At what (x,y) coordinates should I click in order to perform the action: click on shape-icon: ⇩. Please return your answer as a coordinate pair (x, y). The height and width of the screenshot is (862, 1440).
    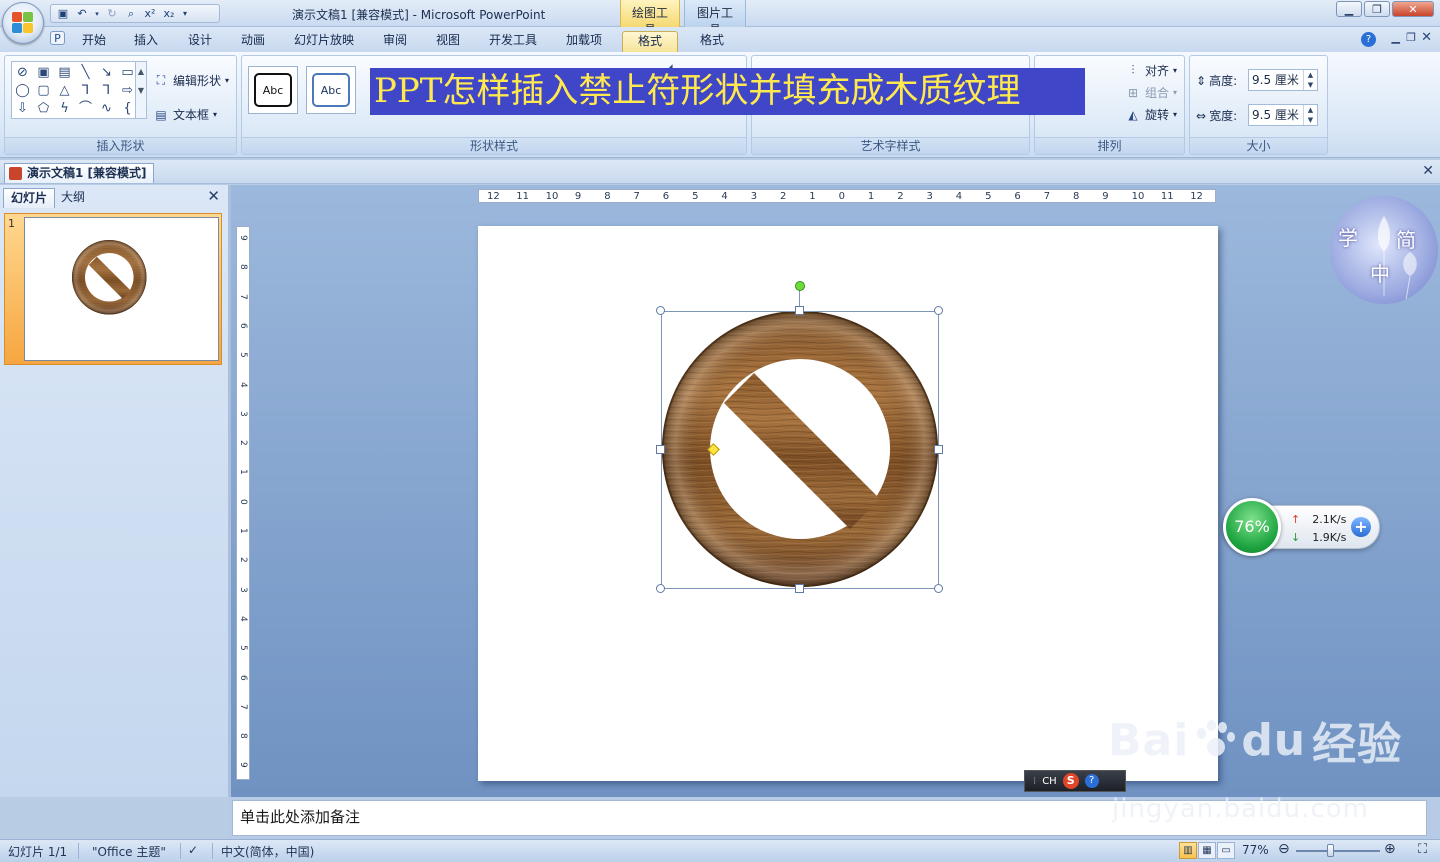
    Looking at the image, I should click on (22, 109).